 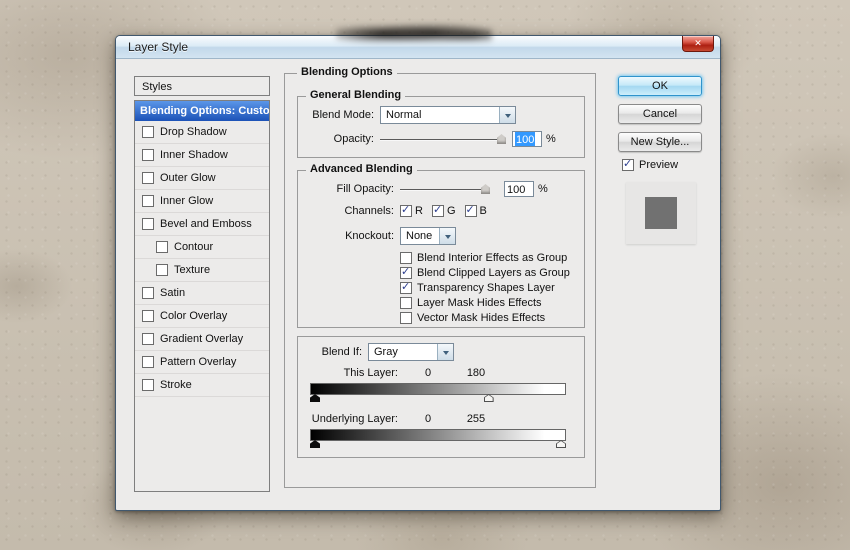 I want to click on channel-b-checkbox, so click(x=470, y=210).